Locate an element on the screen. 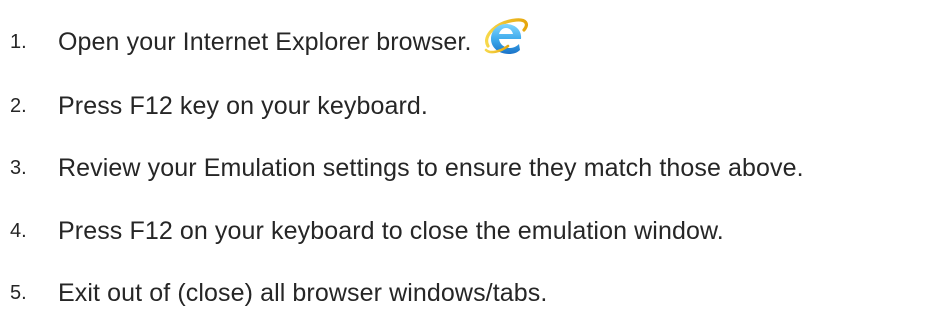 This screenshot has width=927, height=313. step-number: 4. is located at coordinates (18, 230).